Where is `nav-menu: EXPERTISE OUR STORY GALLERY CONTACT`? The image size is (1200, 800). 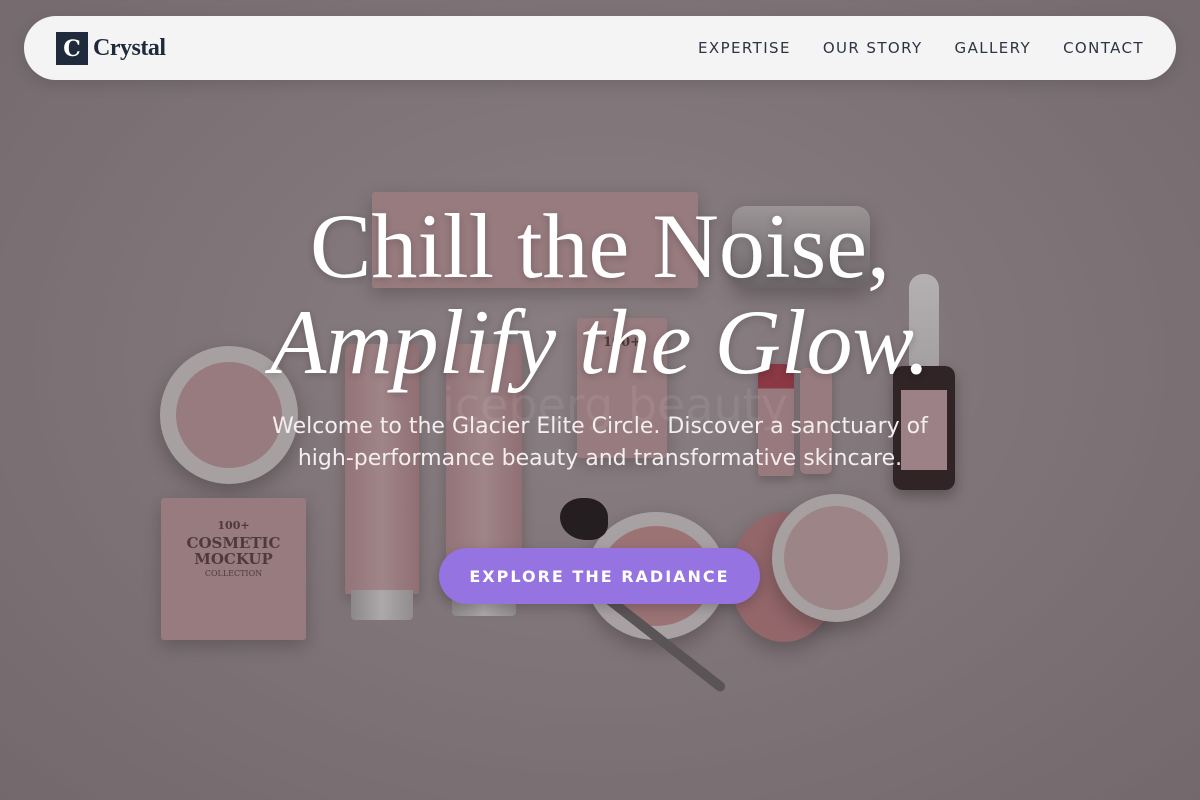 nav-menu: EXPERTISE OUR STORY GALLERY CONTACT is located at coordinates (921, 48).